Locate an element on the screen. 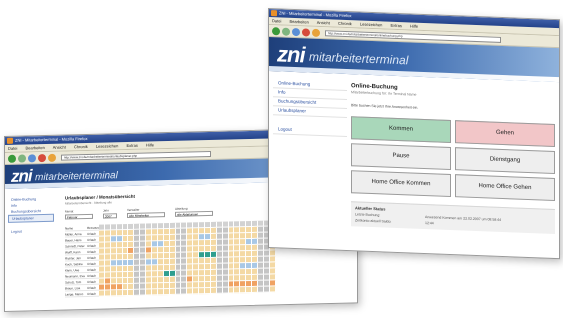  row-type: Urlaub is located at coordinates (93, 293).